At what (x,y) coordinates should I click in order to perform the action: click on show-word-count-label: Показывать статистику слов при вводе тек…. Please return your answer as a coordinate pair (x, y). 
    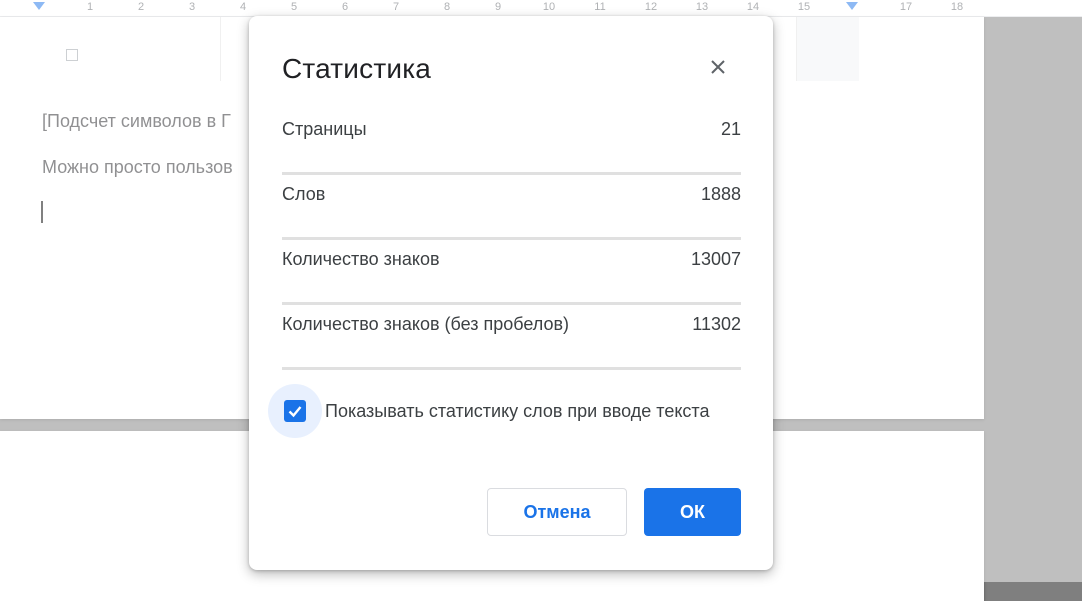
    Looking at the image, I should click on (517, 411).